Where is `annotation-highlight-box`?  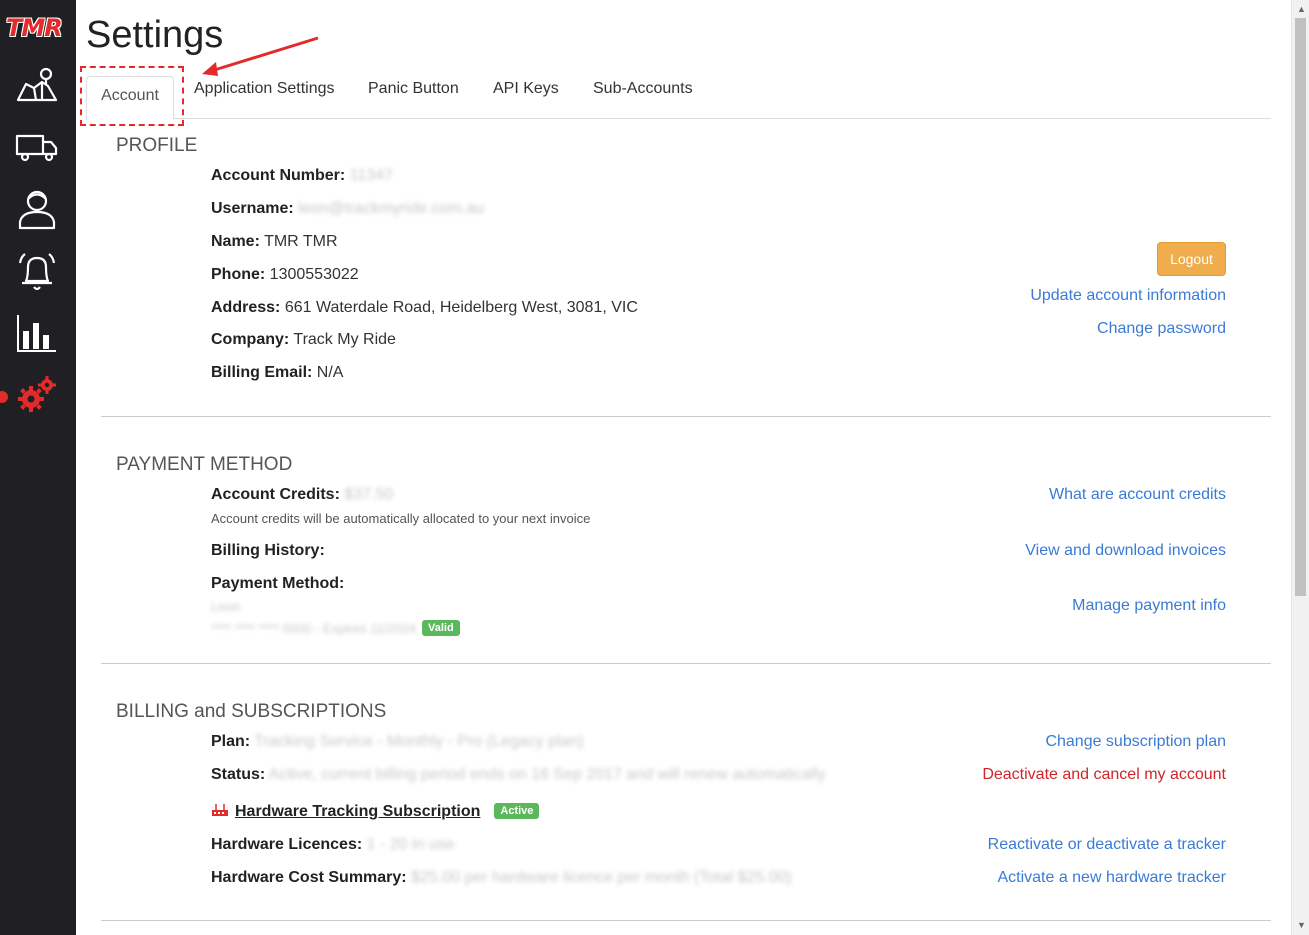 annotation-highlight-box is located at coordinates (132, 96).